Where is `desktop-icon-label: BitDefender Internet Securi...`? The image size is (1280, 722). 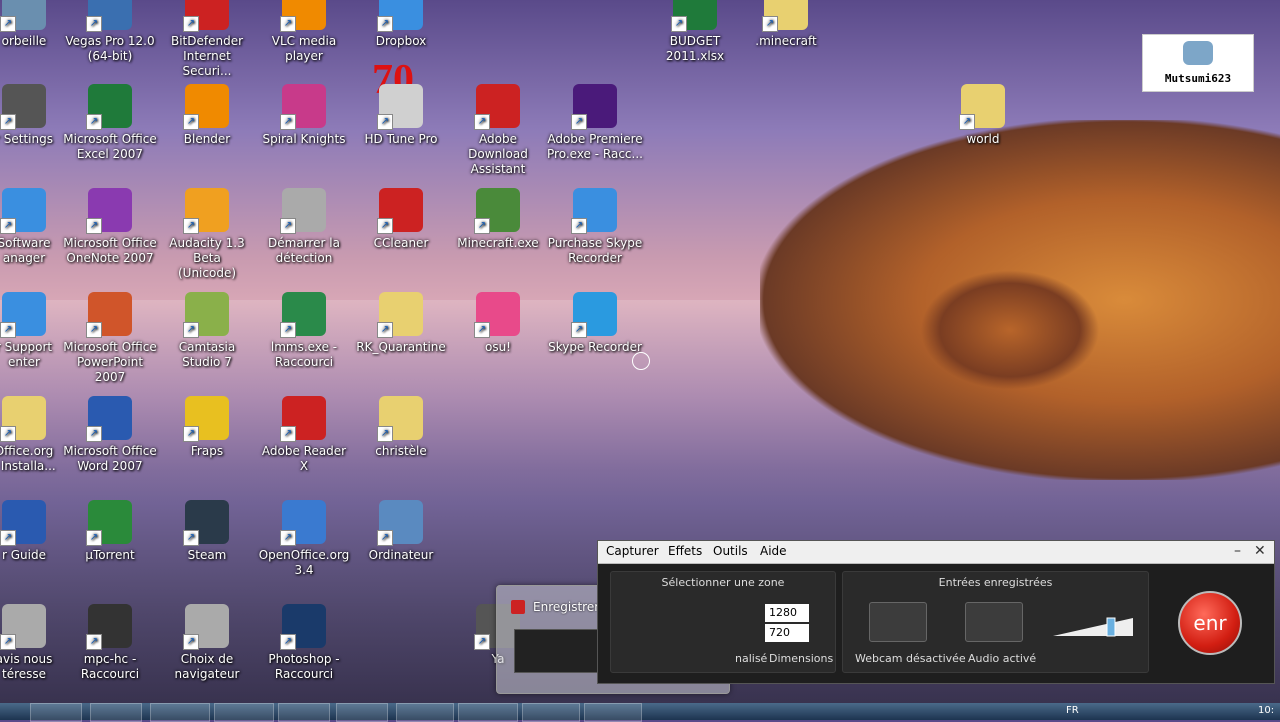 desktop-icon-label: BitDefender Internet Securi... is located at coordinates (207, 56).